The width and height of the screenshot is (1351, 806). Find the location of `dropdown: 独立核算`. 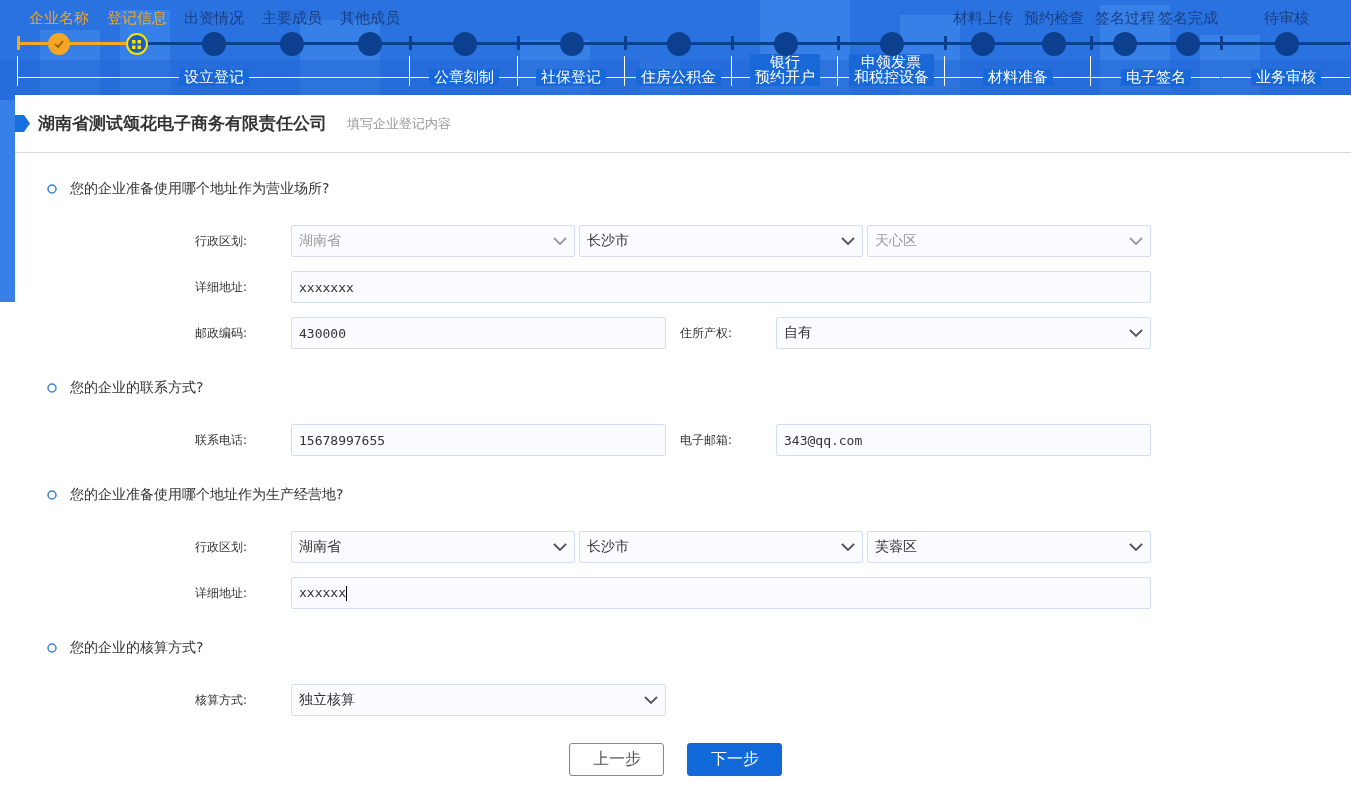

dropdown: 独立核算 is located at coordinates (478, 700).